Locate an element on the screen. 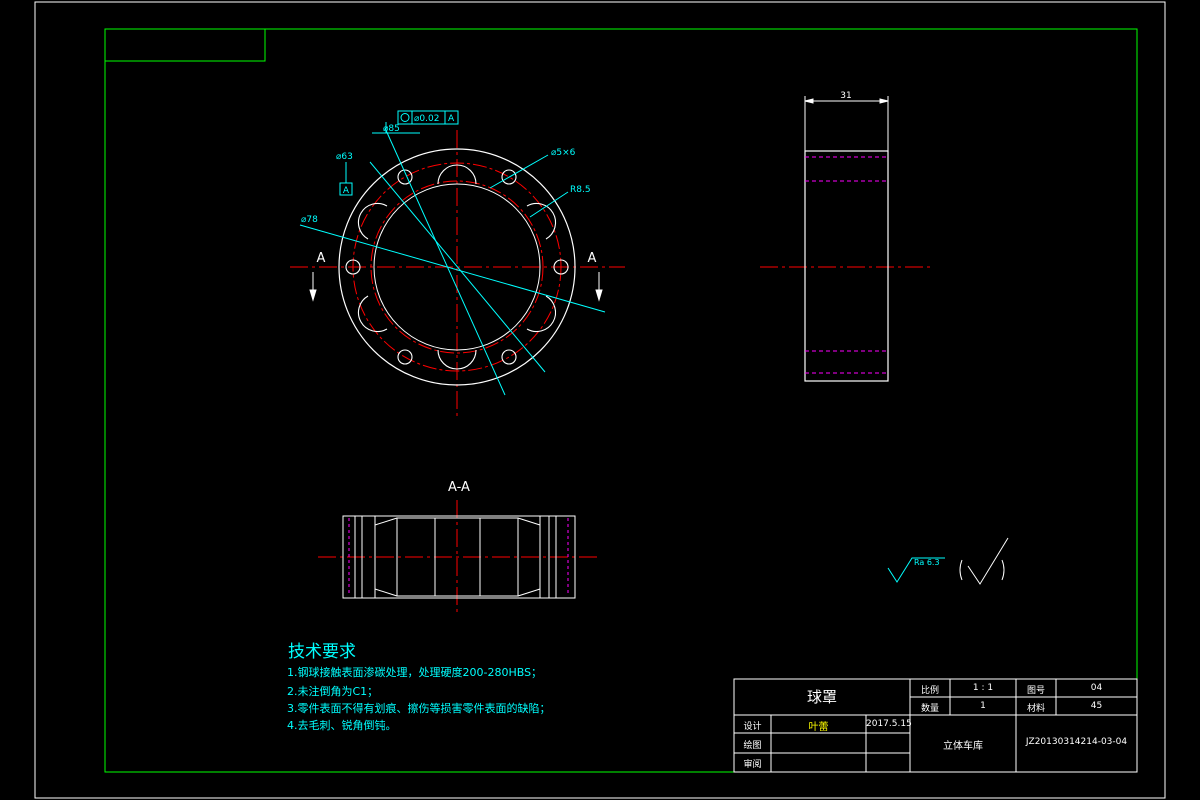 The image size is (1200, 800). section-view is located at coordinates (458, 557).